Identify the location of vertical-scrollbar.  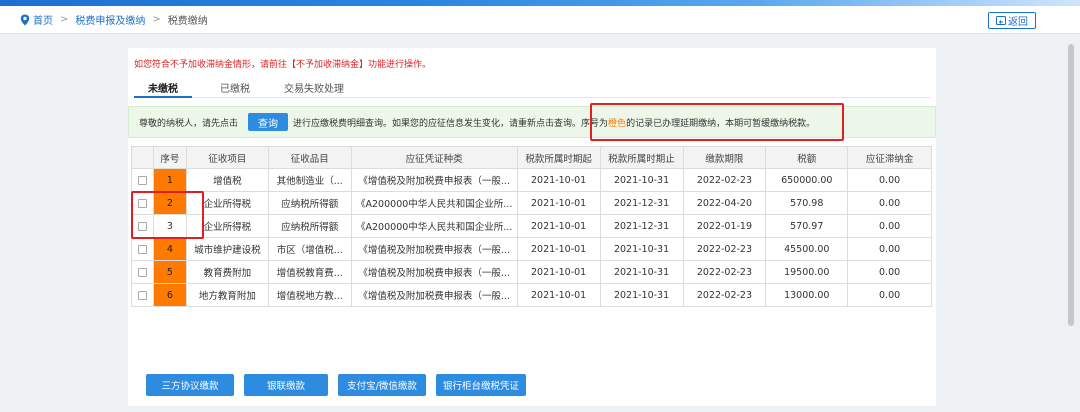
(1071, 185).